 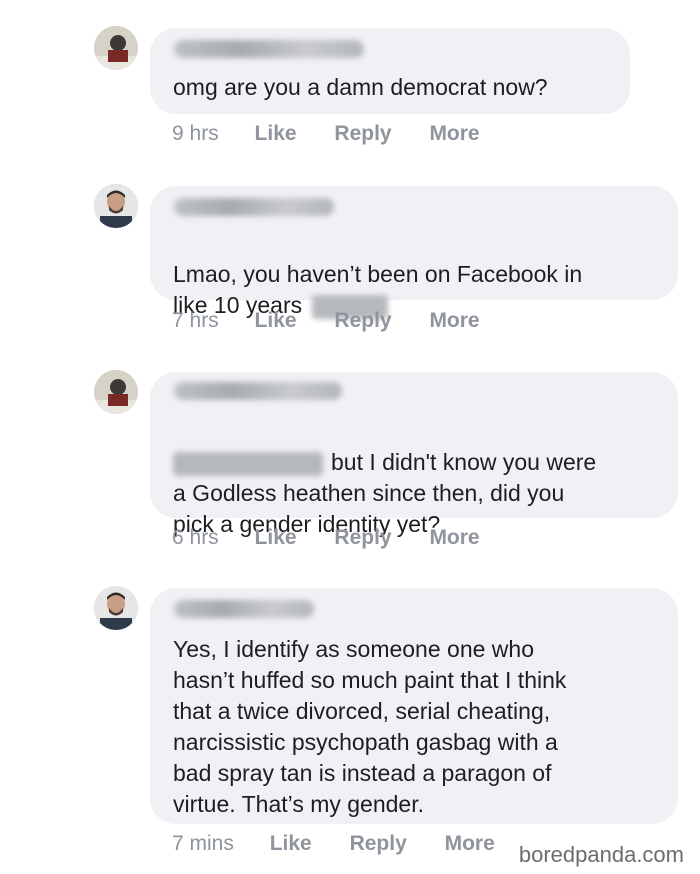 I want to click on comment-bubble: omg are you a damn democrat now?, so click(x=390, y=71).